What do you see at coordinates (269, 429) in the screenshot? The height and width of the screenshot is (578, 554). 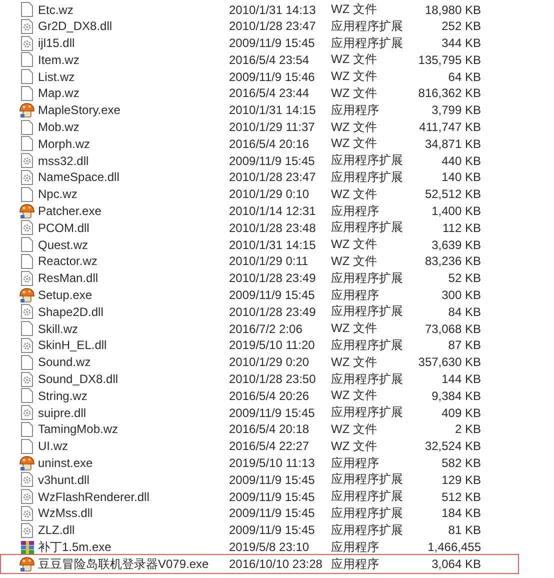 I see `modified-date: 2016/5/4 20:18` at bounding box center [269, 429].